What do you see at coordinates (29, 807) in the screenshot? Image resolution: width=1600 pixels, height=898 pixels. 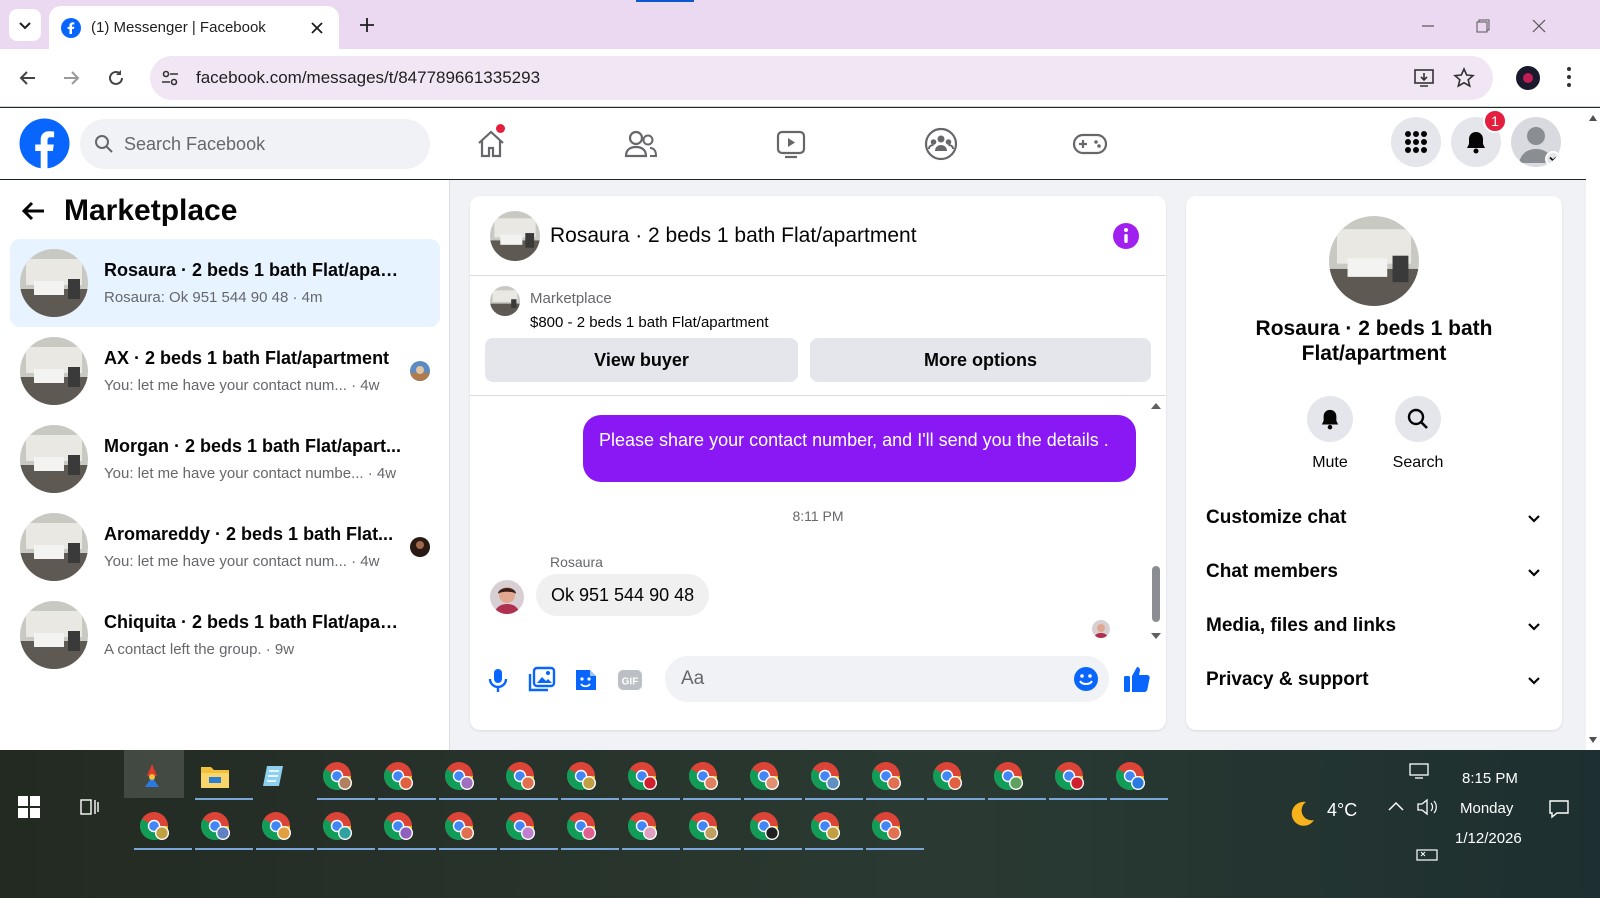 I see `windows-start-icon` at bounding box center [29, 807].